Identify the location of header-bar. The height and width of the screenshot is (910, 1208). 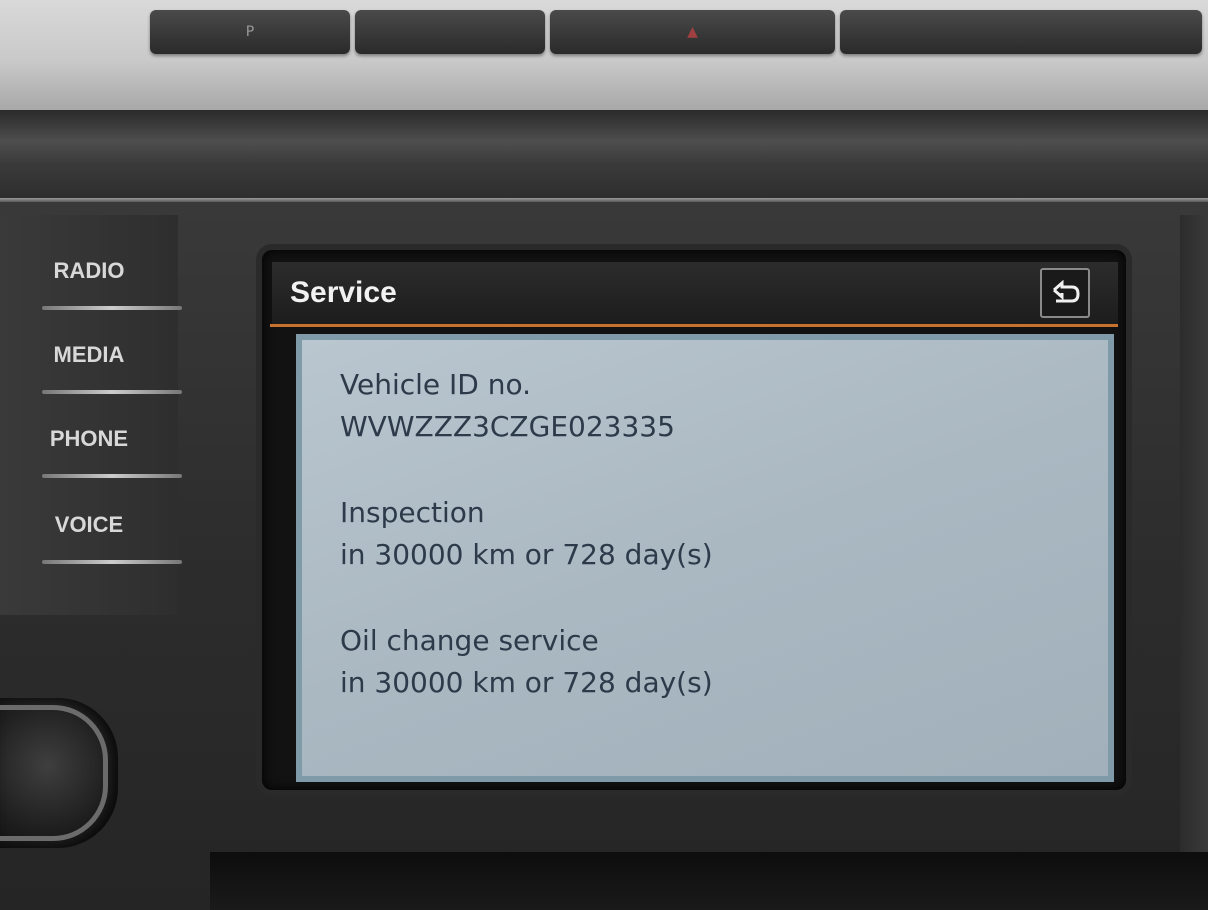
(695, 294).